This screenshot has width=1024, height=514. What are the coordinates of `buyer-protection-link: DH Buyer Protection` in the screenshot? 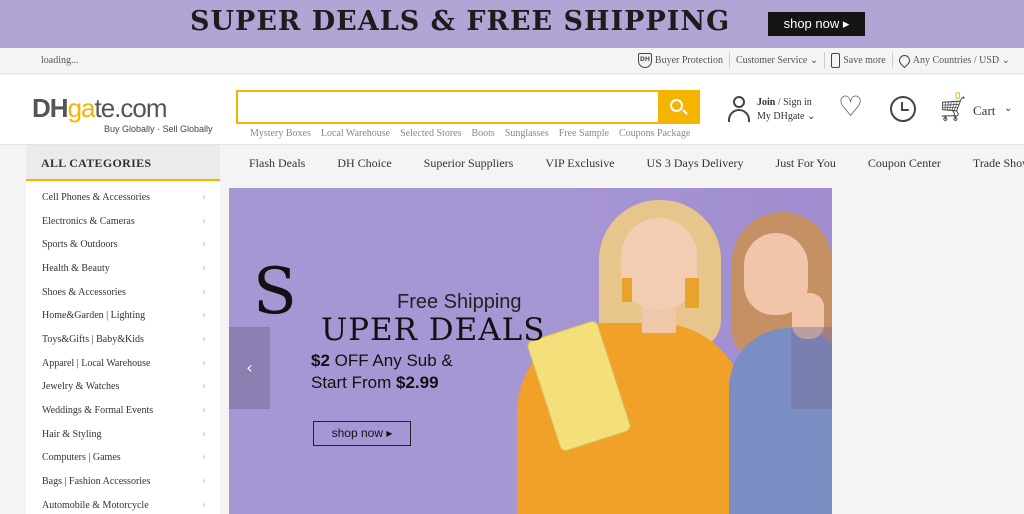 It's located at (681, 60).